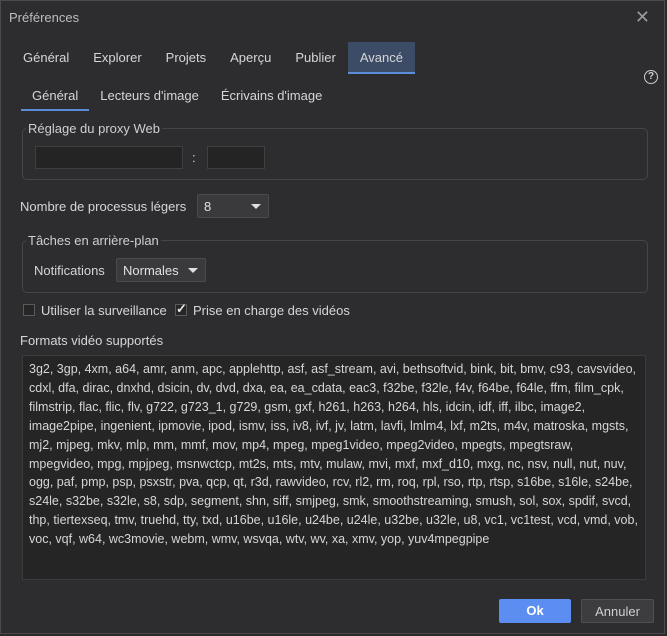 The image size is (667, 636). I want to click on ok-button: Ok, so click(535, 611).